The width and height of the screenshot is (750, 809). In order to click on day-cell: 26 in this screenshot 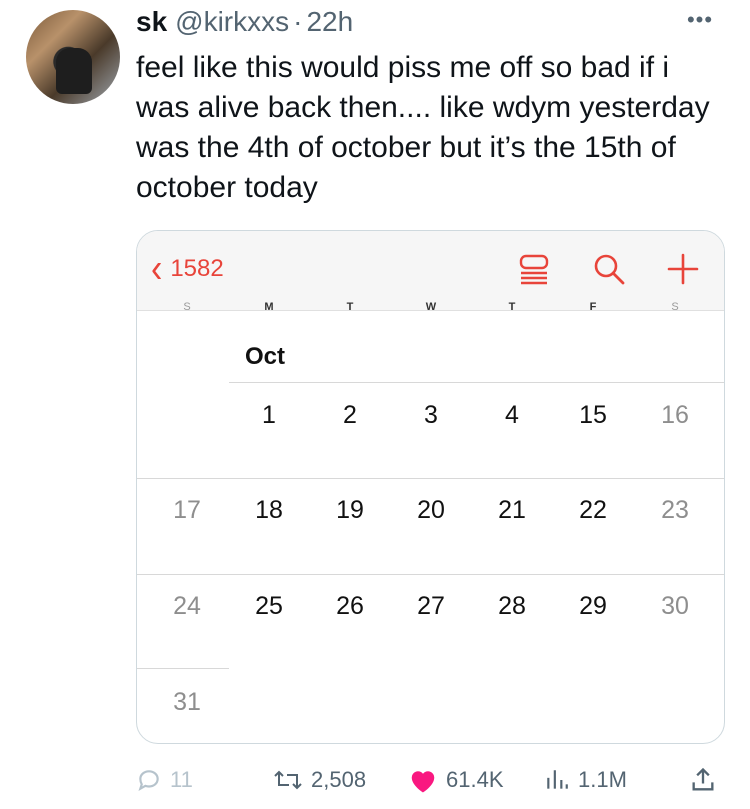, I will do `click(350, 606)`.